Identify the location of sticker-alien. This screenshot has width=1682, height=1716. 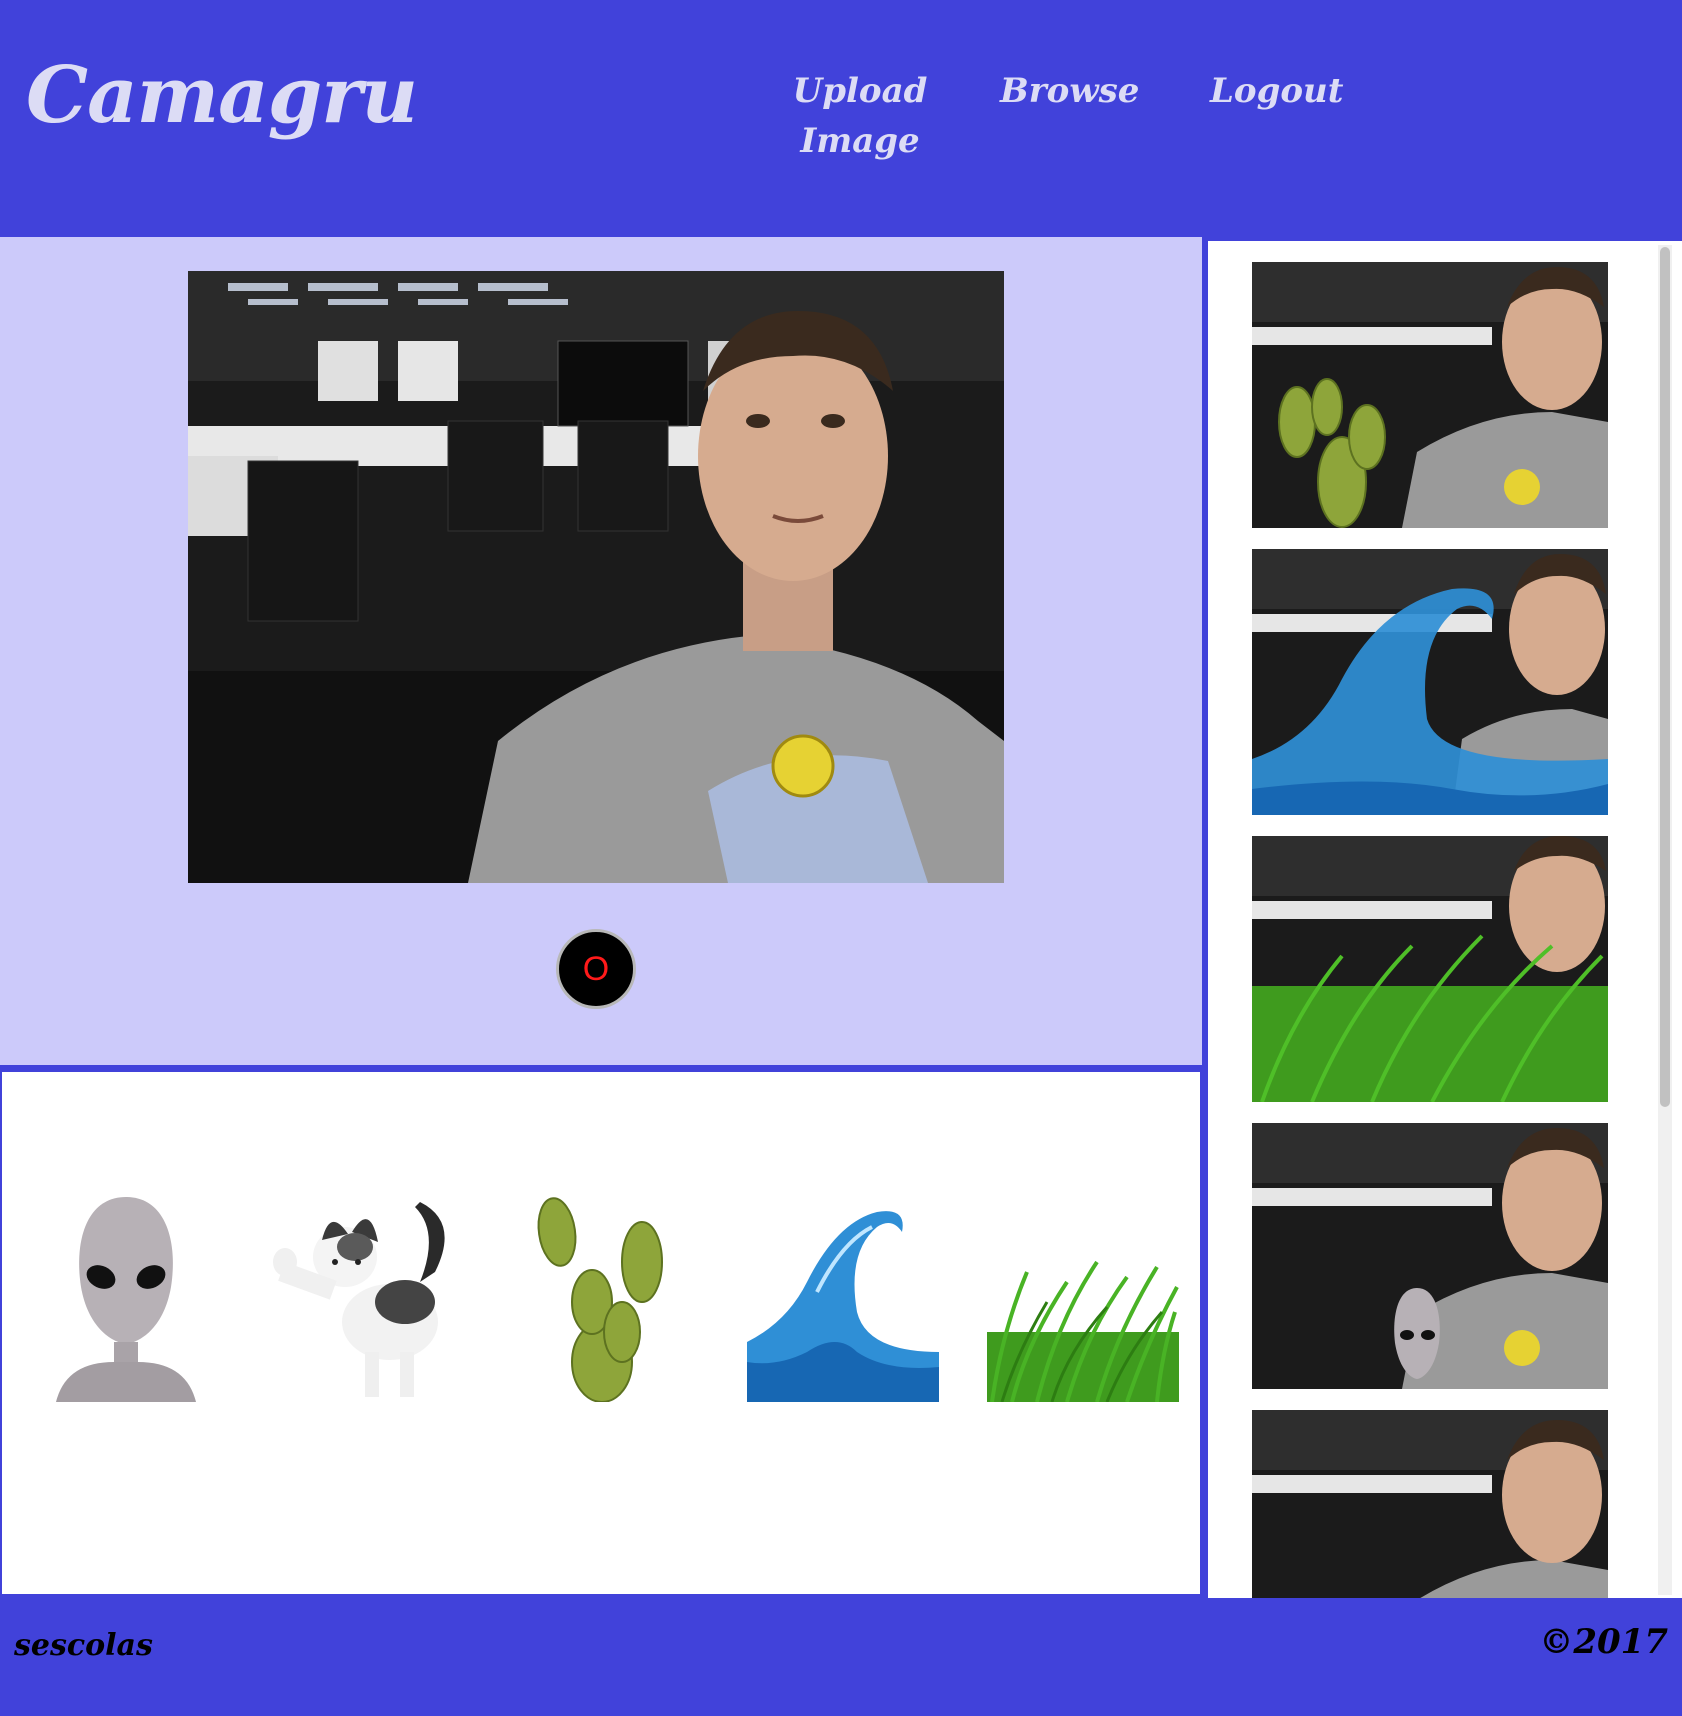
(126, 1297).